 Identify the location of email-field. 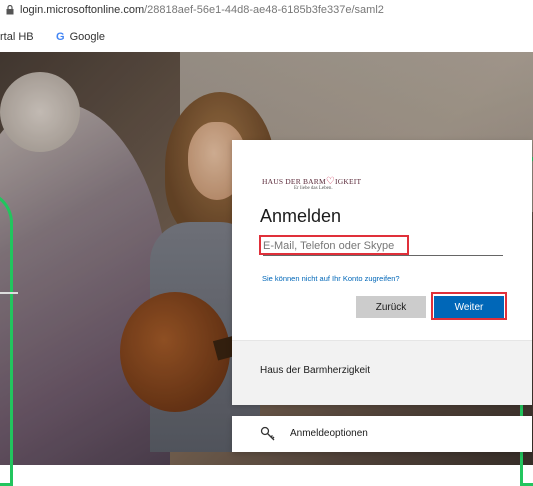
(335, 246).